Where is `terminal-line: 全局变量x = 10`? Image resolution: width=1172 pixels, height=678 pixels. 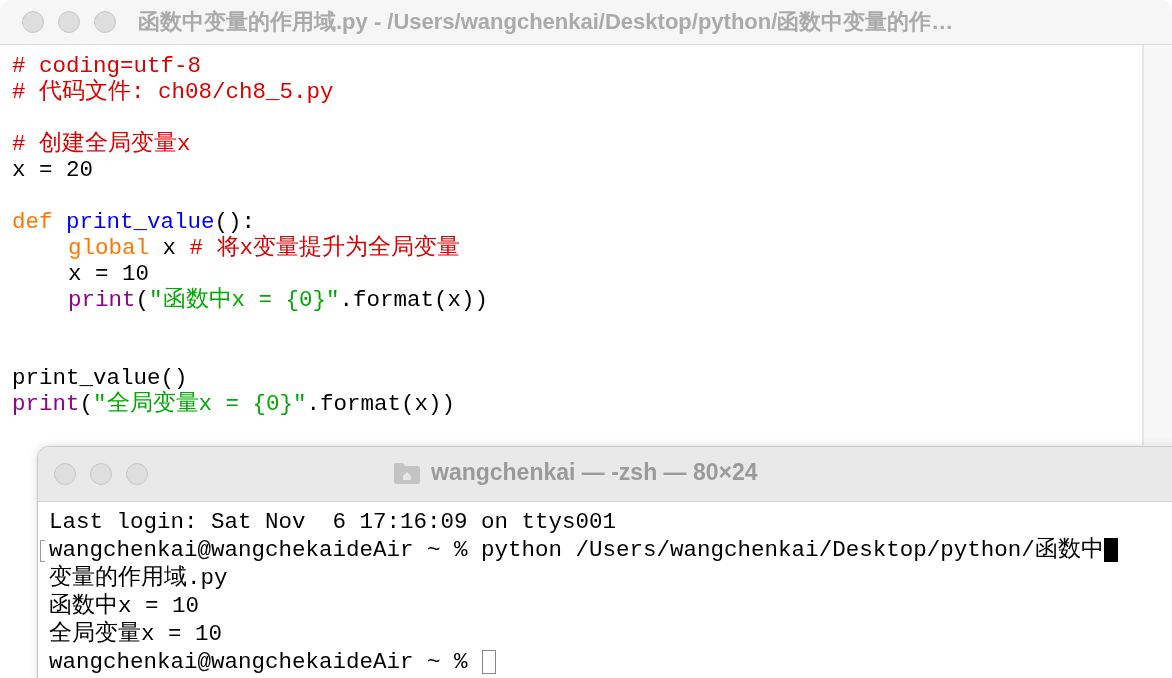
terminal-line: 全局变量x = 10 is located at coordinates (135, 634).